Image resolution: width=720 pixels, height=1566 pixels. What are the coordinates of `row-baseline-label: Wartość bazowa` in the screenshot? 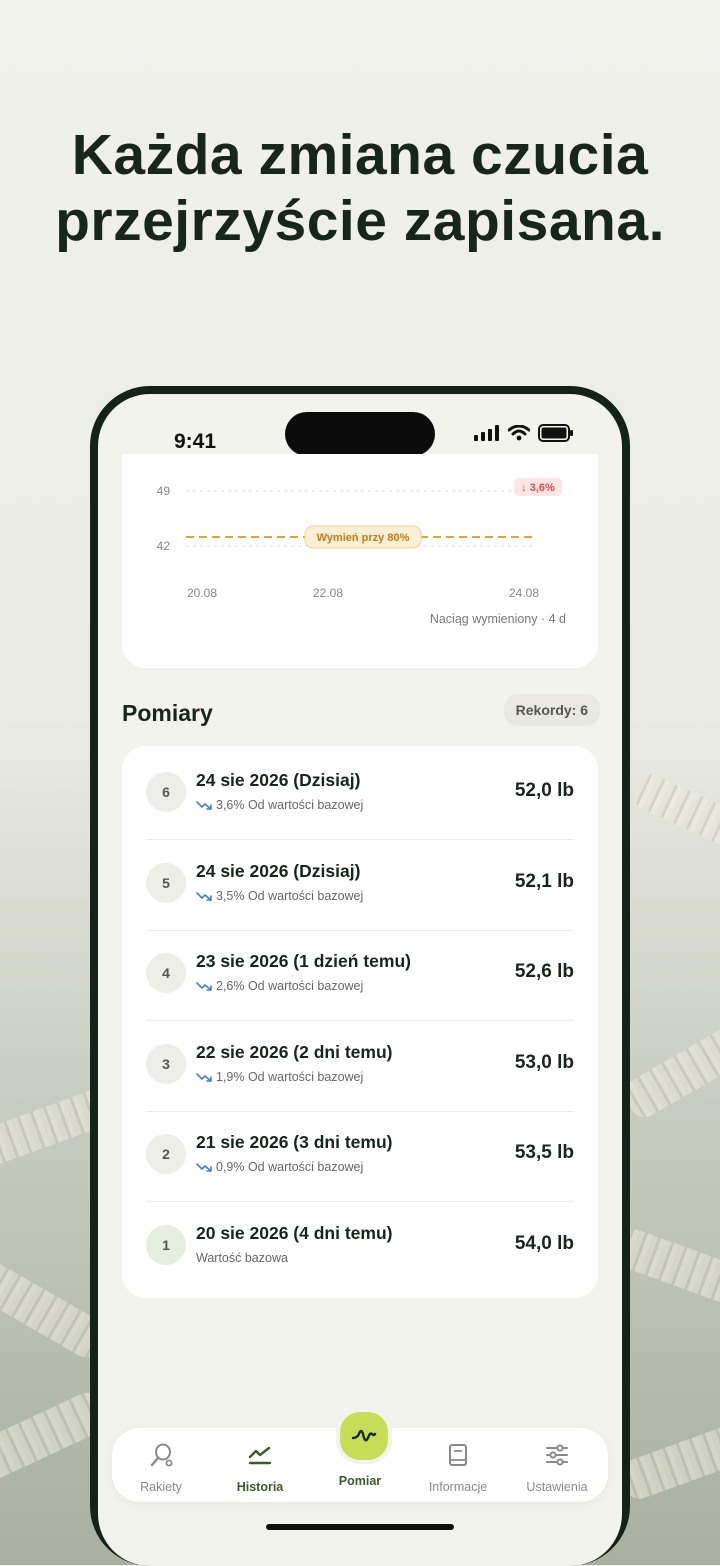 It's located at (242, 1258).